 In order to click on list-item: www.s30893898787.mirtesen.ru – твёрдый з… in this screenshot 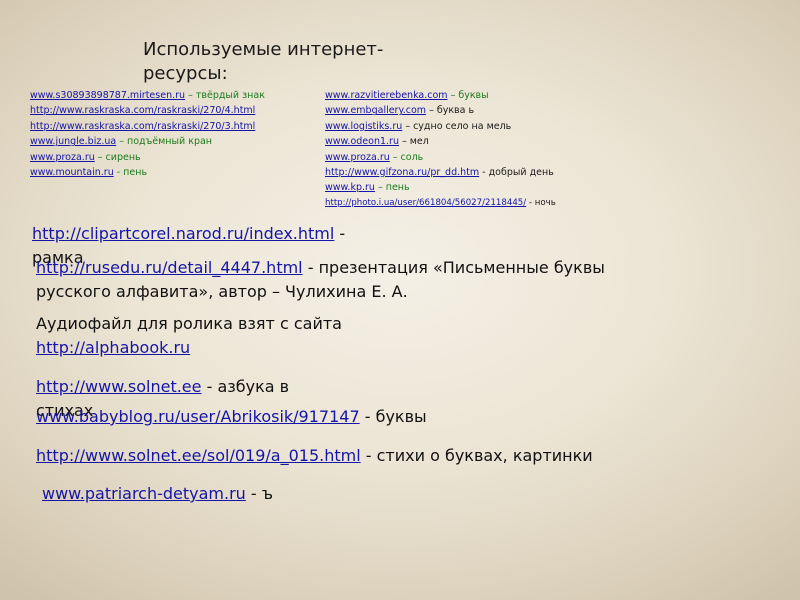, I will do `click(147, 95)`.